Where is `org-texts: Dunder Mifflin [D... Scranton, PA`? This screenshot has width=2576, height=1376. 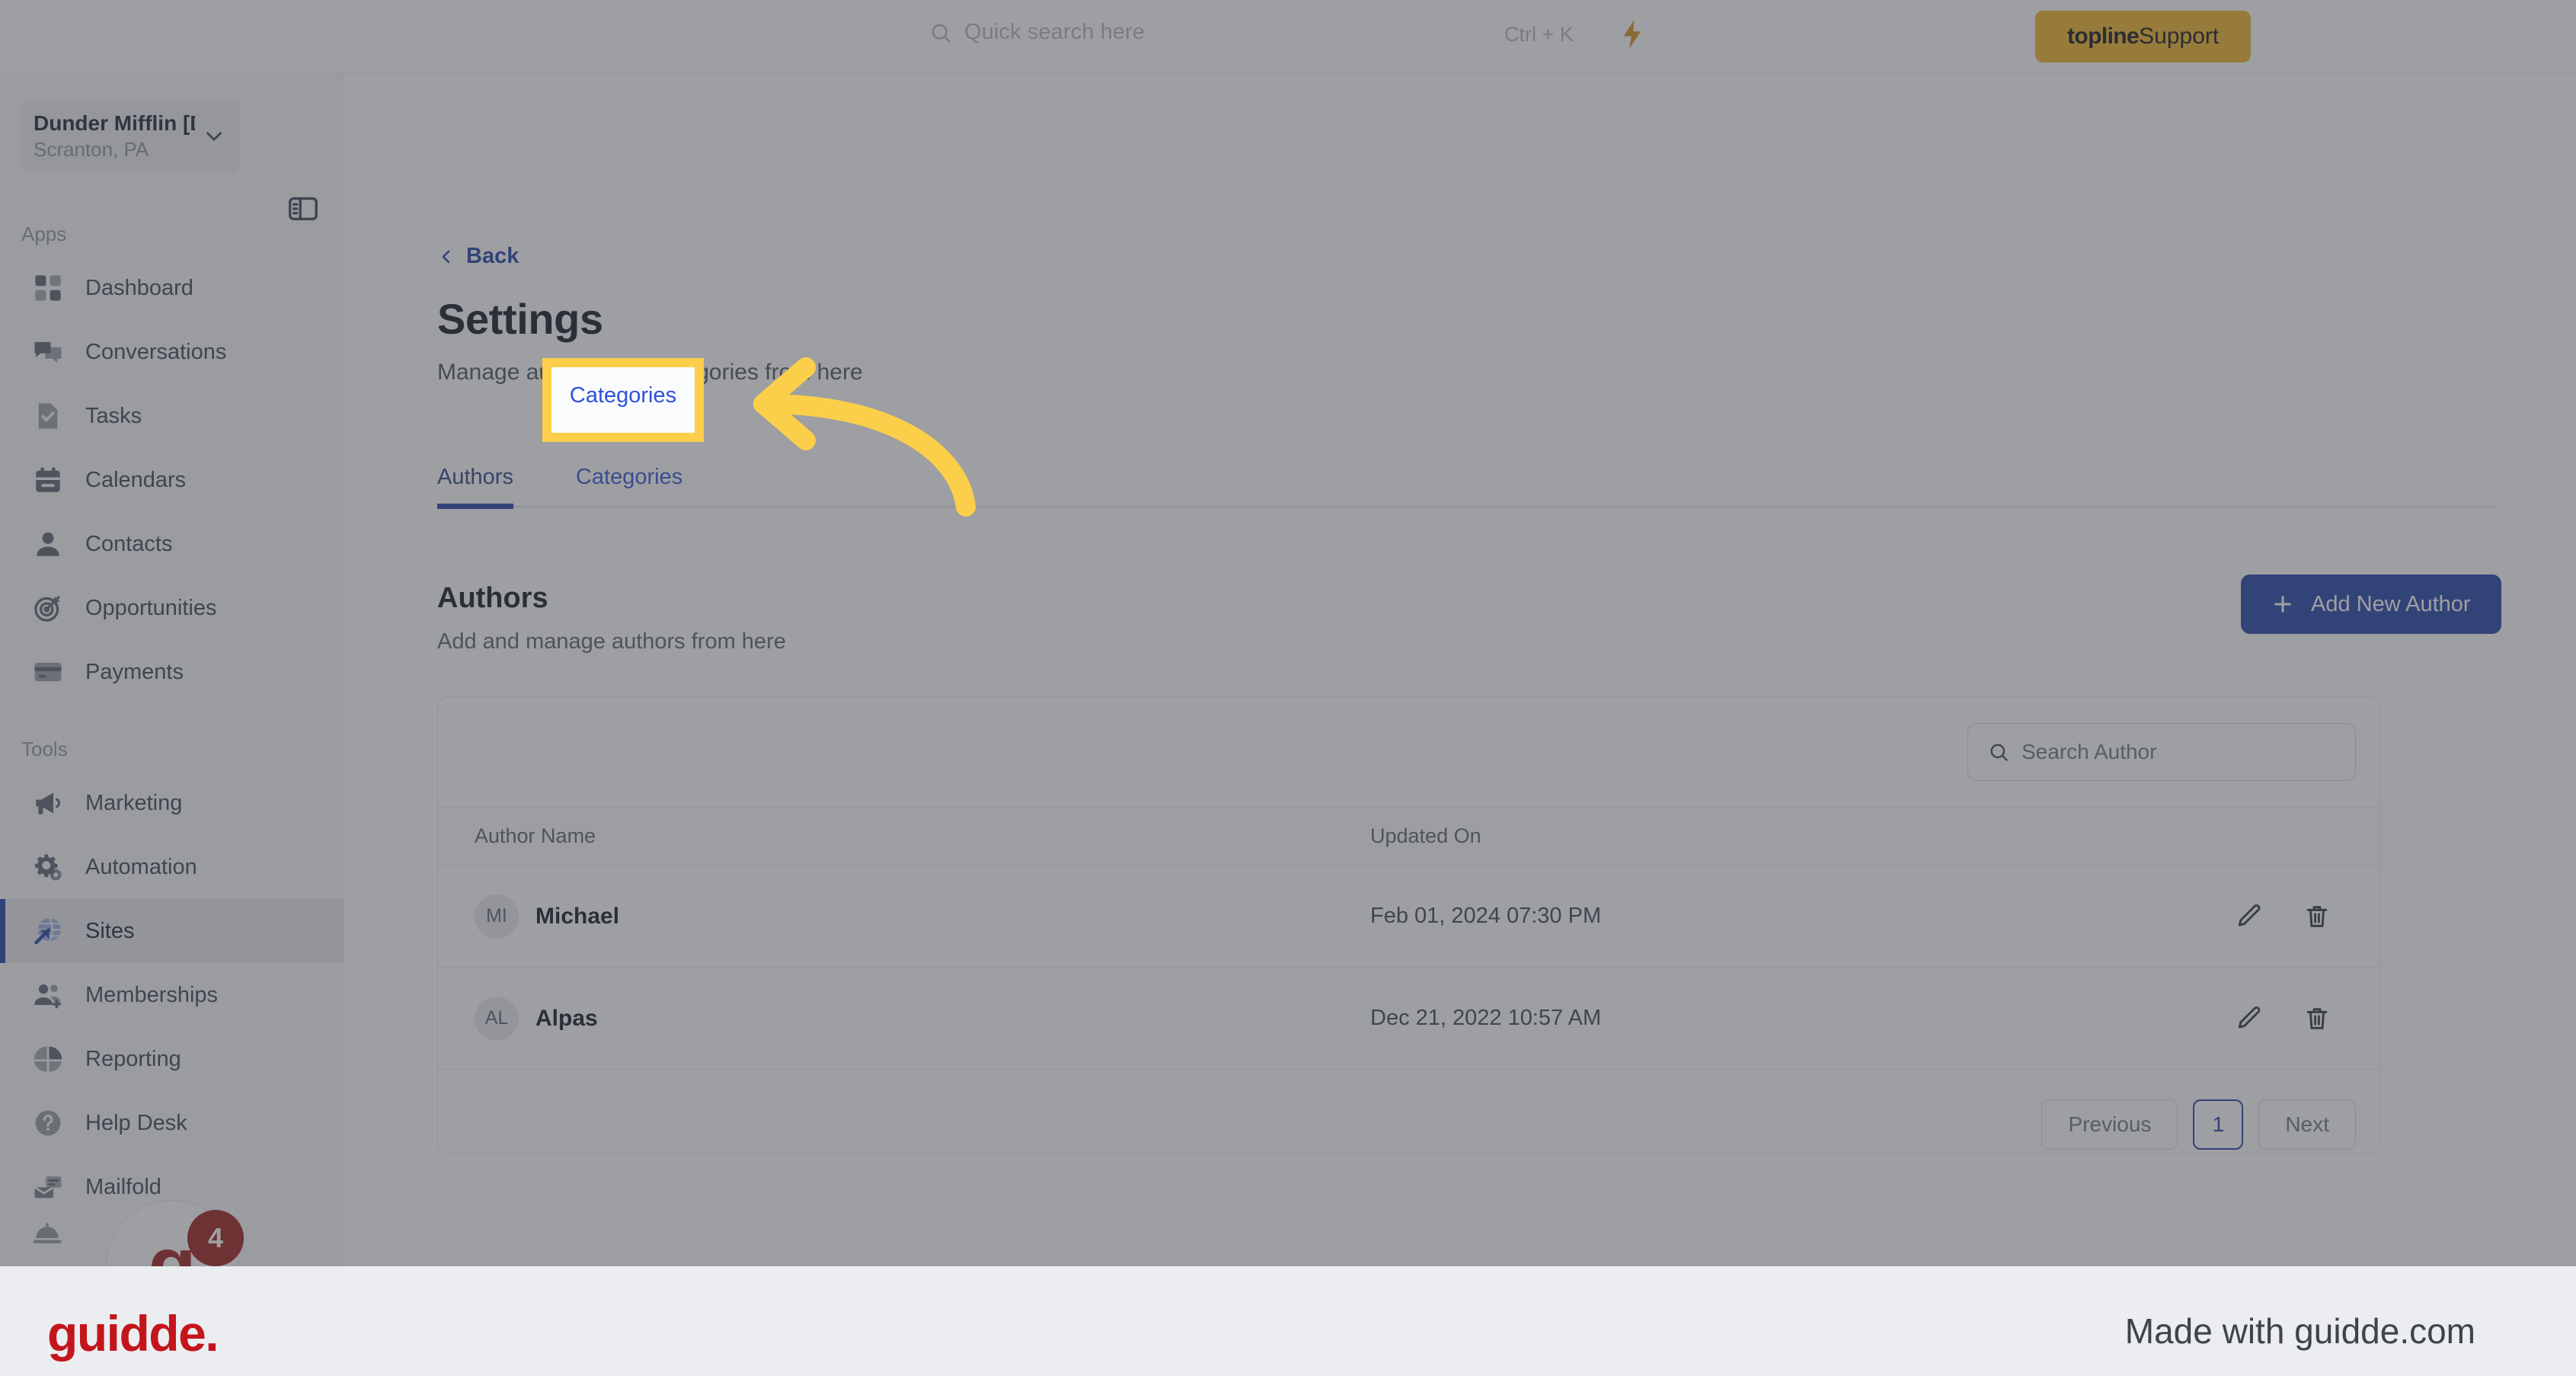 org-texts: Dunder Mifflin [D... Scranton, PA is located at coordinates (114, 136).